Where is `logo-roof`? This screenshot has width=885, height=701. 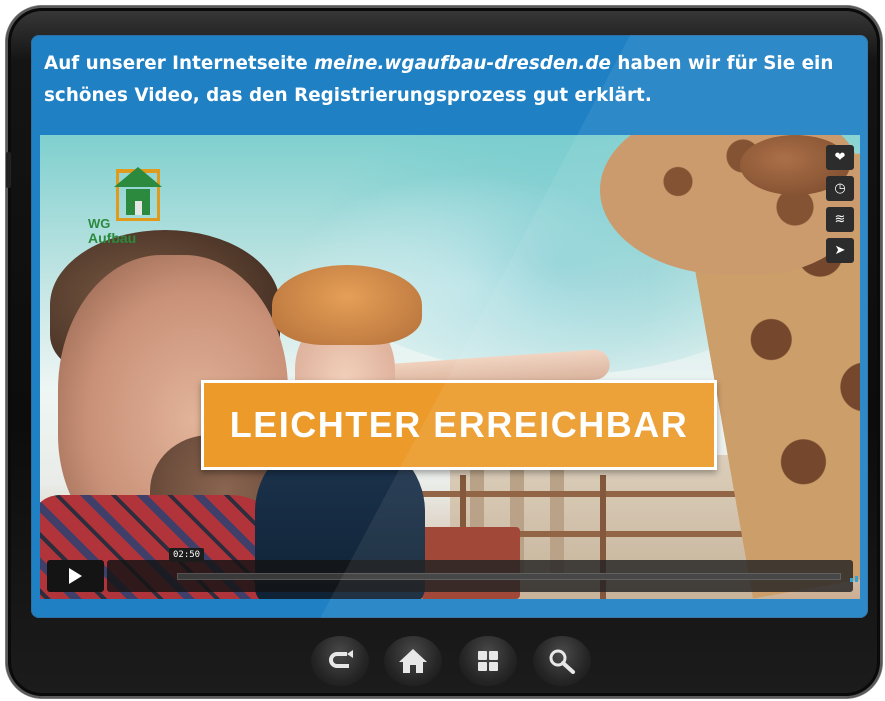 logo-roof is located at coordinates (138, 177).